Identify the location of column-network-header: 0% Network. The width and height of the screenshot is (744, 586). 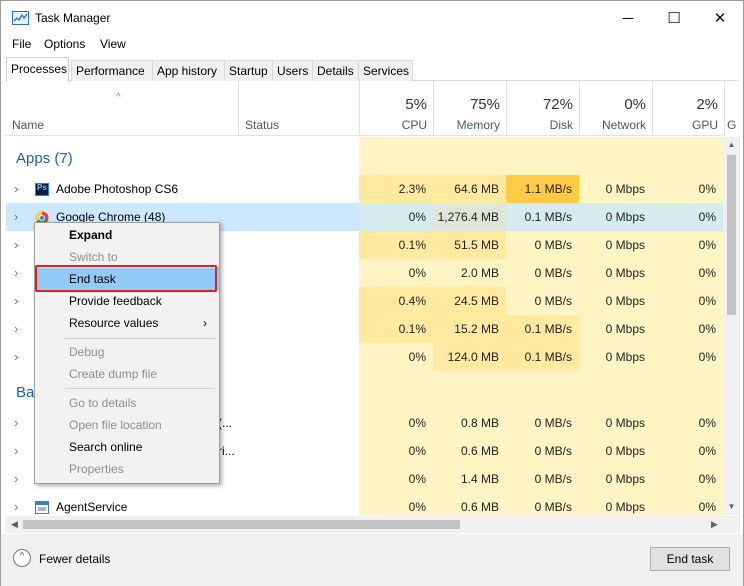
(615, 108).